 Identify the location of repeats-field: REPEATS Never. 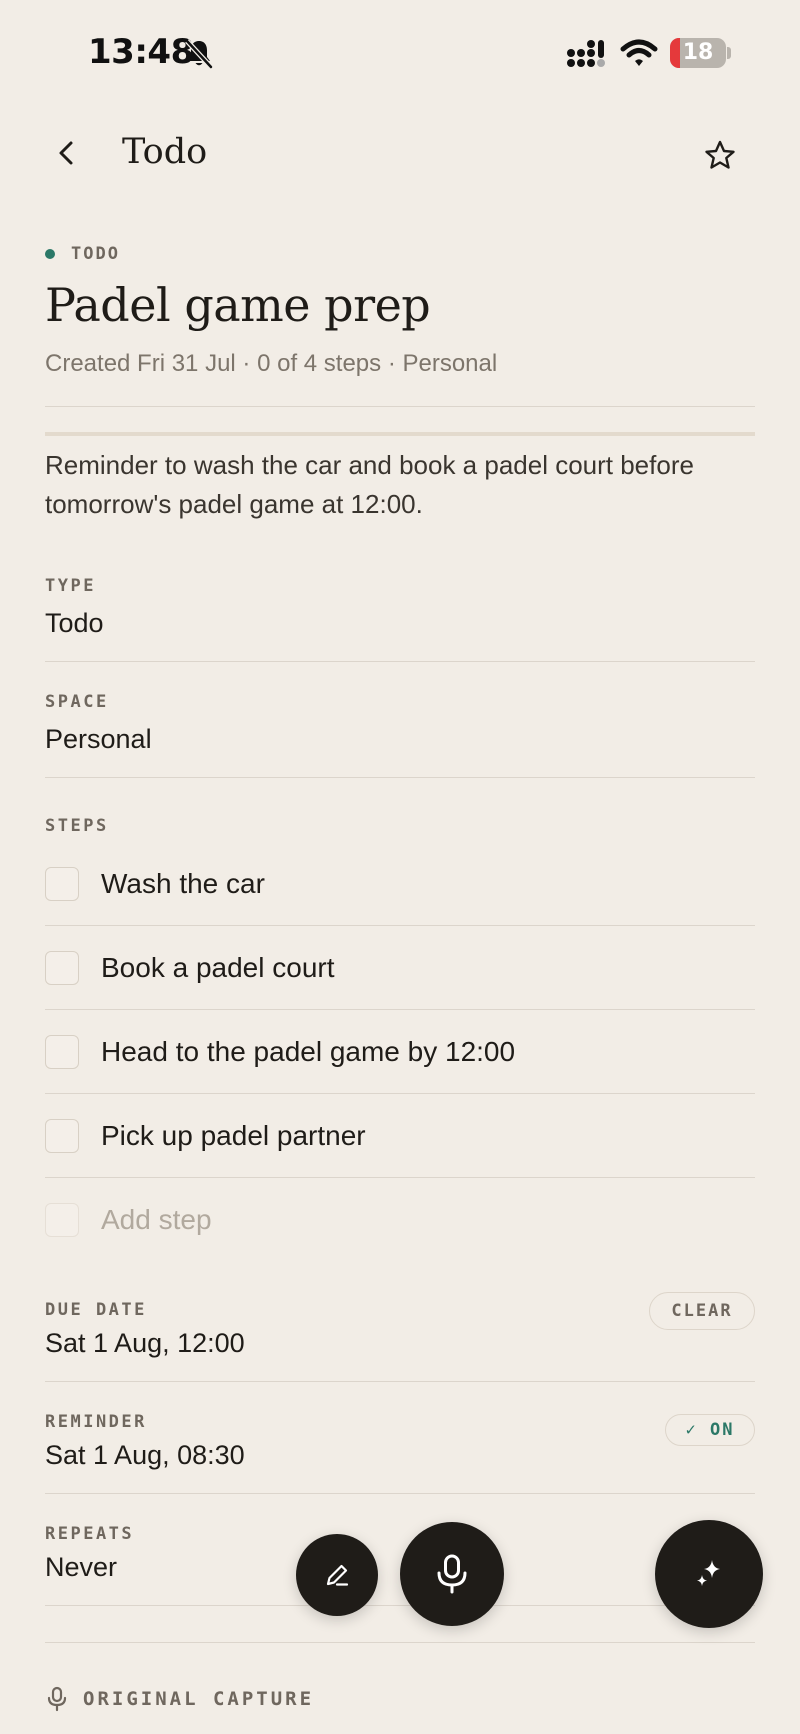
(400, 1549).